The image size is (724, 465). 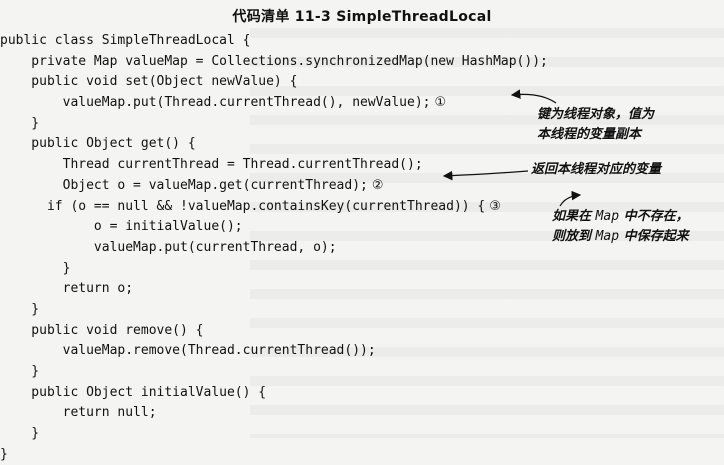 What do you see at coordinates (121, 227) in the screenshot?
I see `code-text: o = initialValue();` at bounding box center [121, 227].